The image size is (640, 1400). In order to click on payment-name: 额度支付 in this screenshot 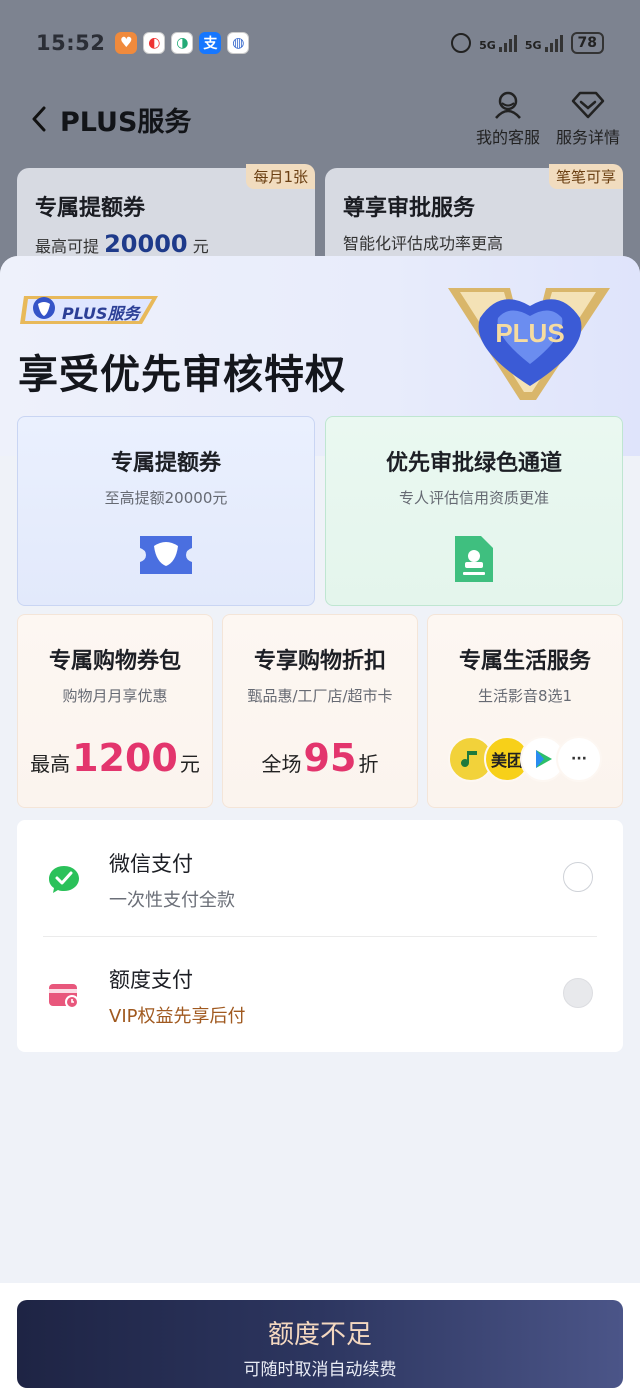, I will do `click(151, 980)`.